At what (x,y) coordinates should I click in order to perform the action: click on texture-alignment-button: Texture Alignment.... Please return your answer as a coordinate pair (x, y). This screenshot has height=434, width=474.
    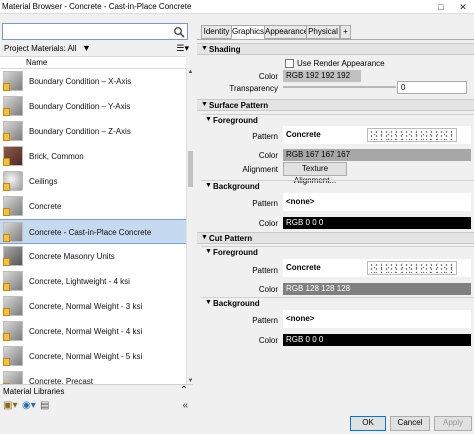
    Looking at the image, I should click on (315, 173).